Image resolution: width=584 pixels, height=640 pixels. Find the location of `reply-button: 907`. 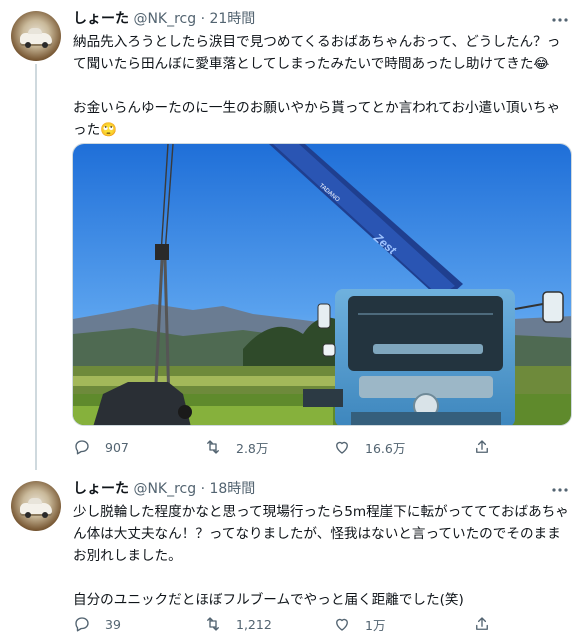

reply-button: 907 is located at coordinates (101, 447).